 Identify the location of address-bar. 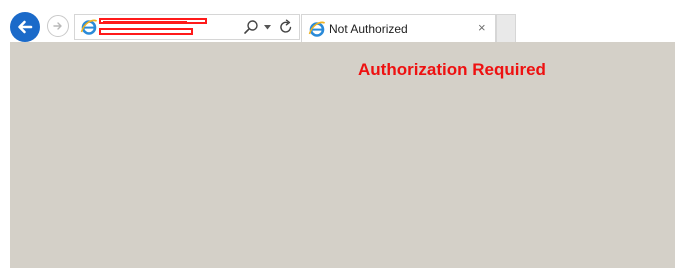
(187, 27).